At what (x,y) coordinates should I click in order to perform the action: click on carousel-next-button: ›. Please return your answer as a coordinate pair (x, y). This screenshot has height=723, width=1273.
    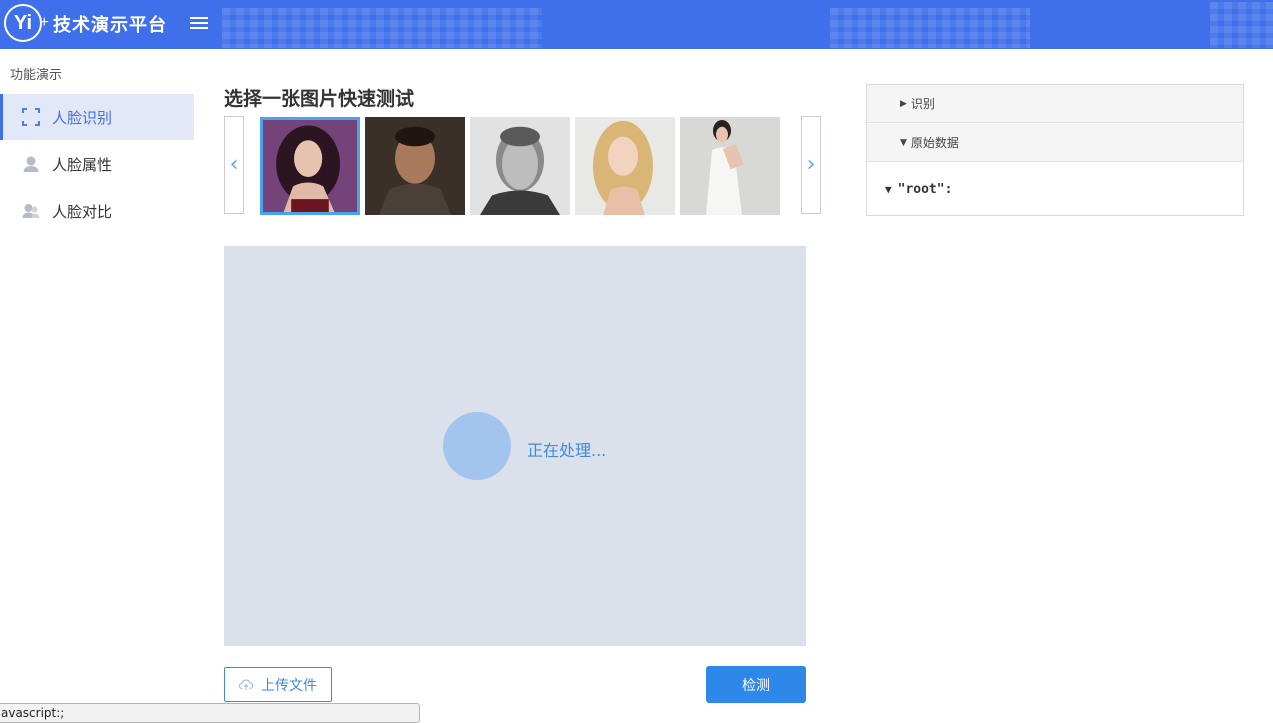
    Looking at the image, I should click on (811, 165).